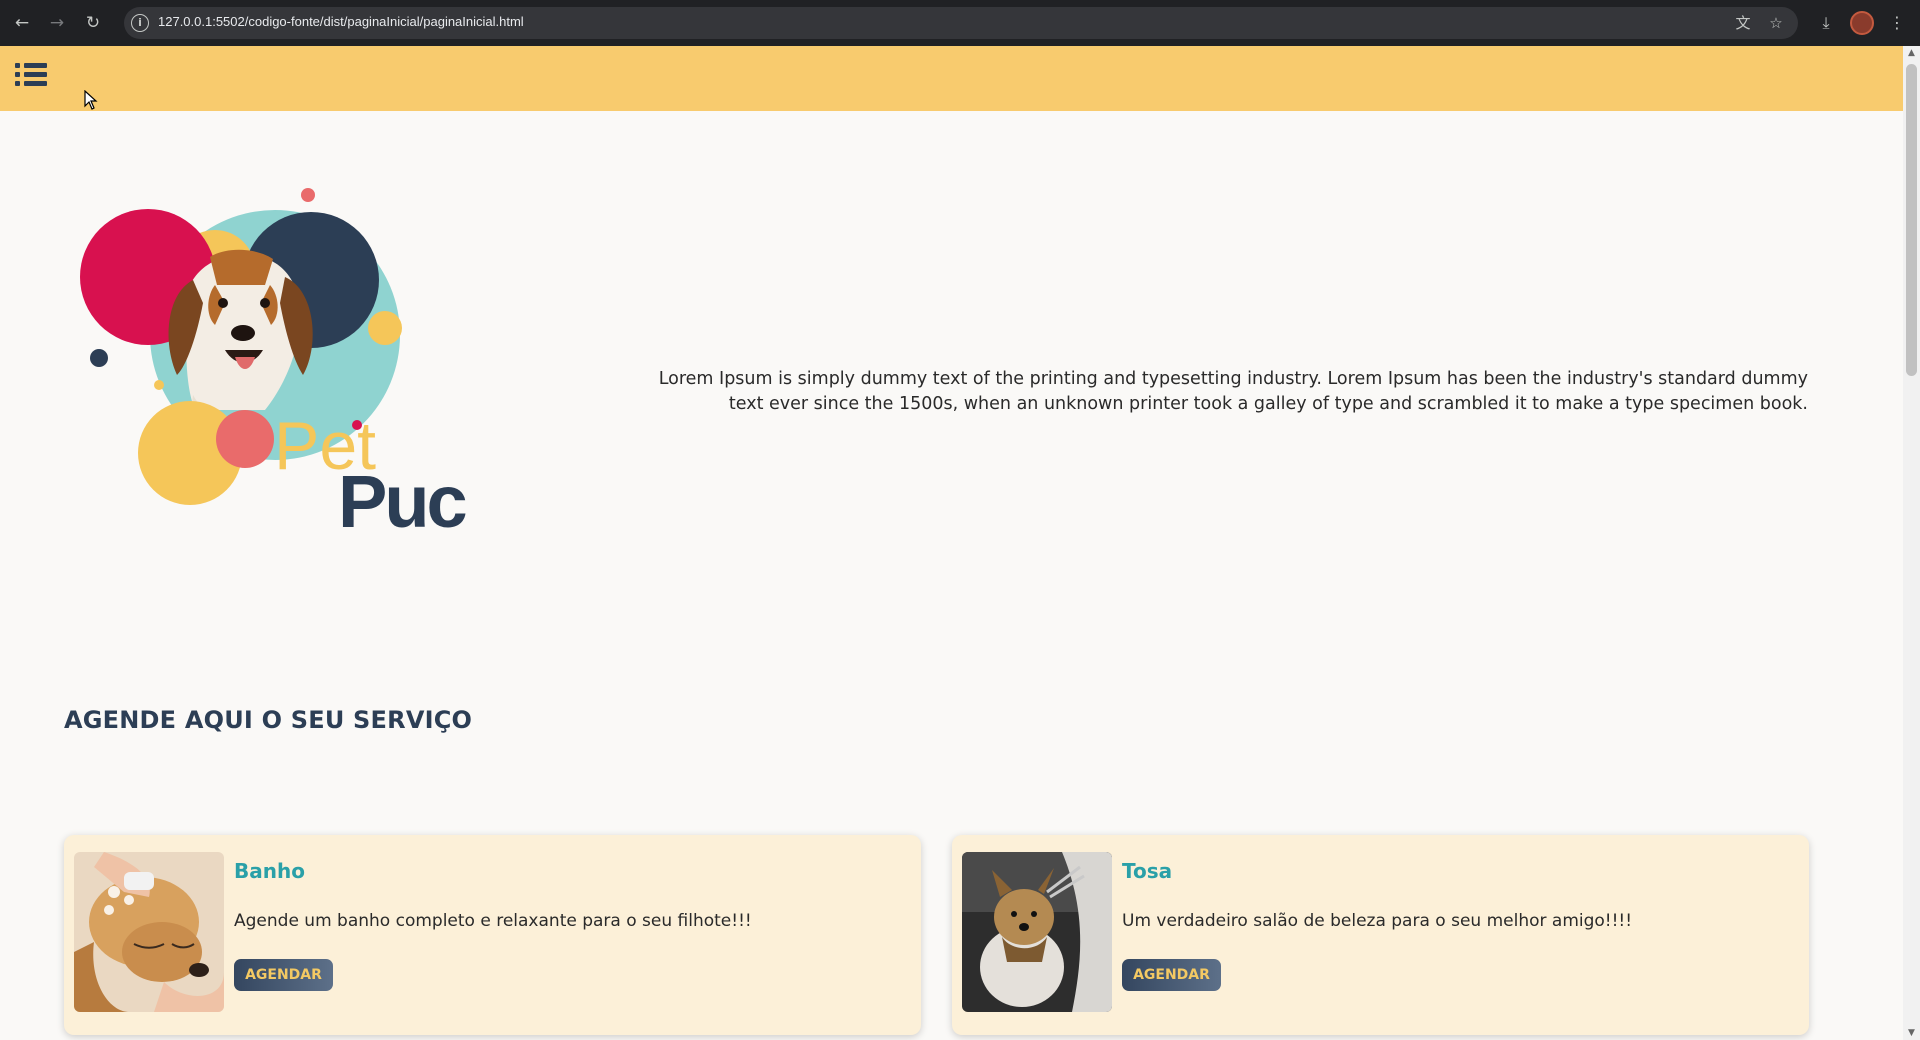 The width and height of the screenshot is (1920, 1040). Describe the element at coordinates (1147, 871) in the screenshot. I see `card-title: Tosa` at that location.